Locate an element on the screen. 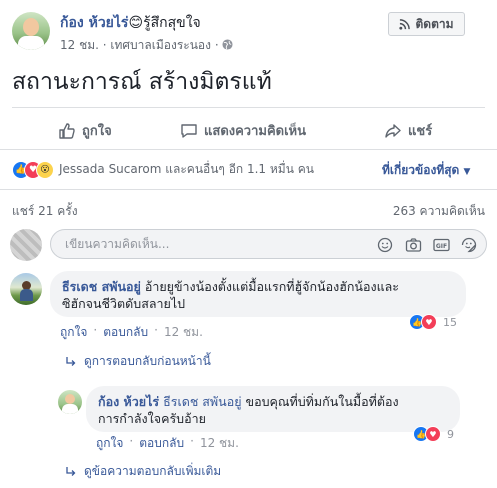  comment-input-tools: GIF is located at coordinates (427, 245).